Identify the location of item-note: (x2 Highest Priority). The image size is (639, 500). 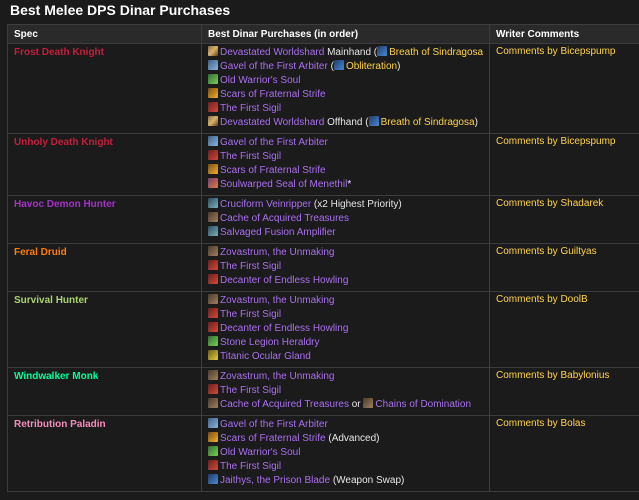
(356, 204).